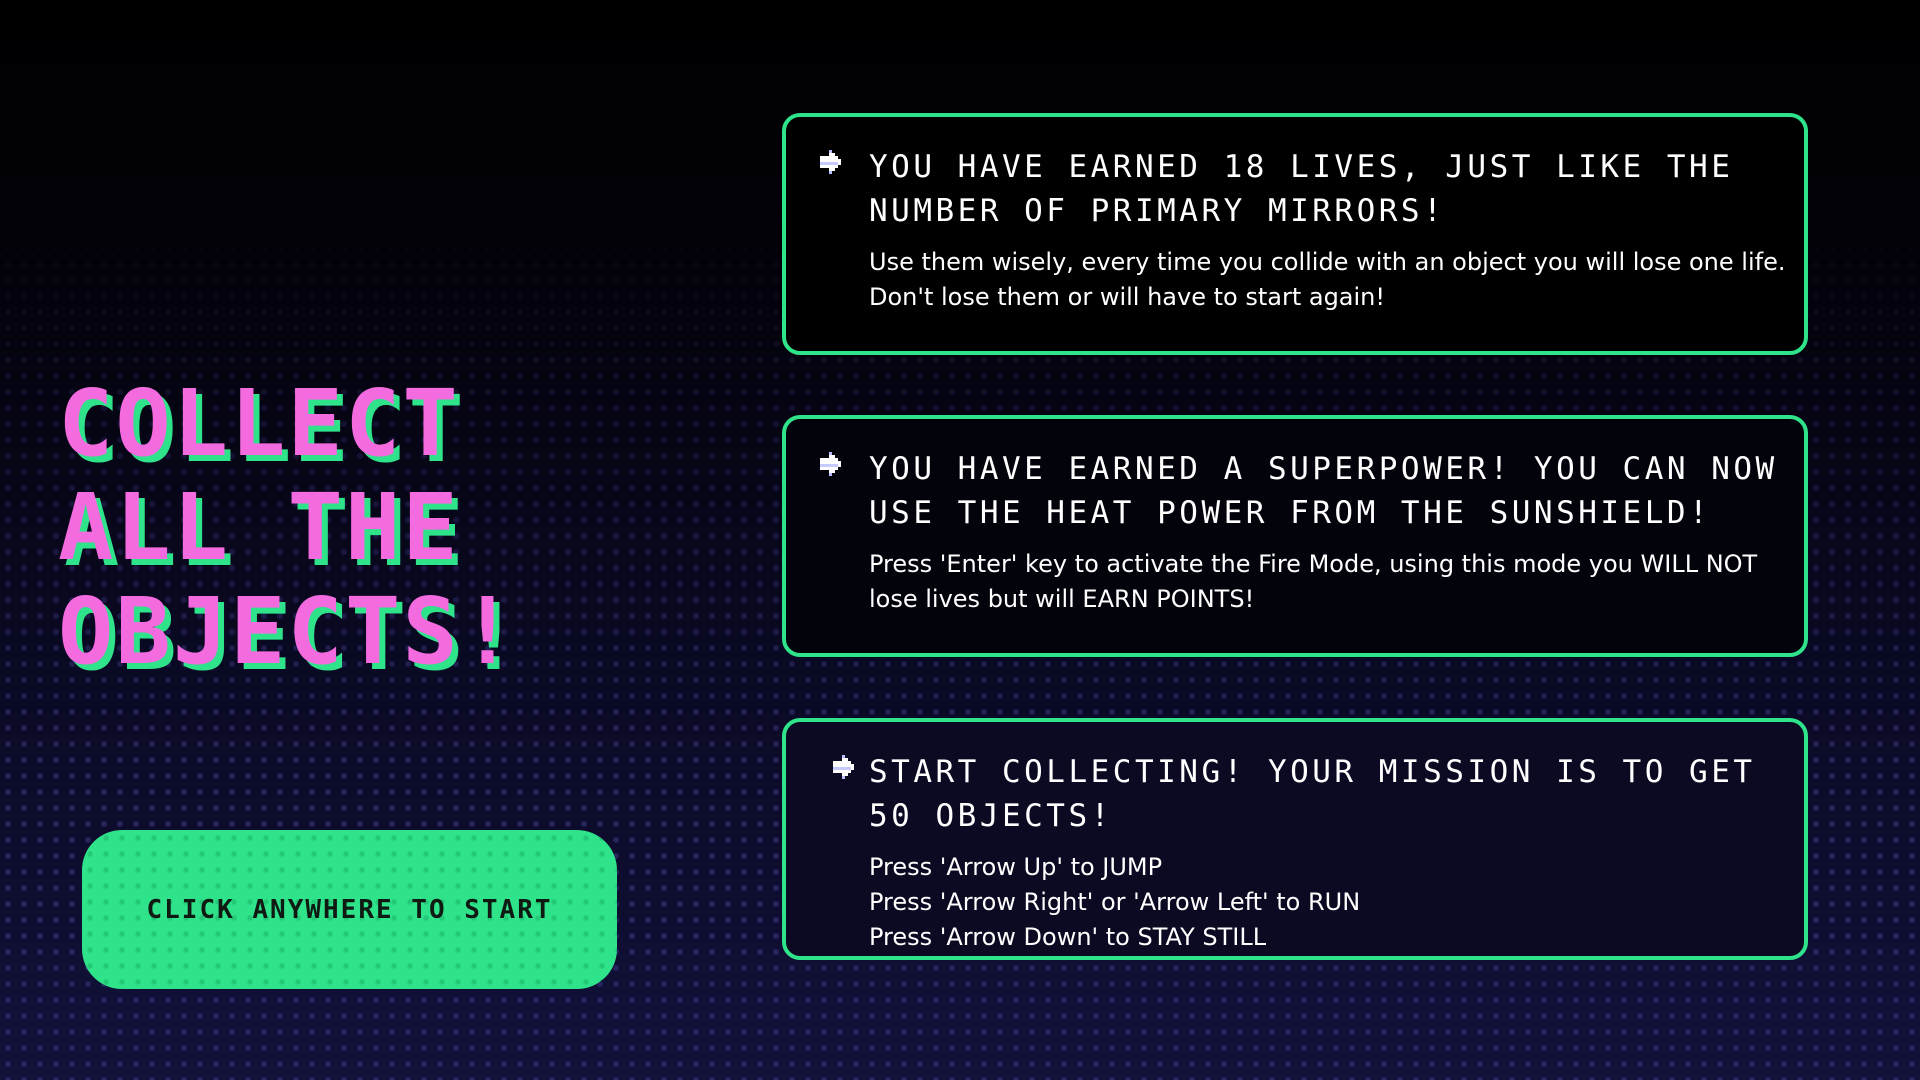 The height and width of the screenshot is (1080, 1920). I want to click on headline-line: OBJECTS!, so click(288, 631).